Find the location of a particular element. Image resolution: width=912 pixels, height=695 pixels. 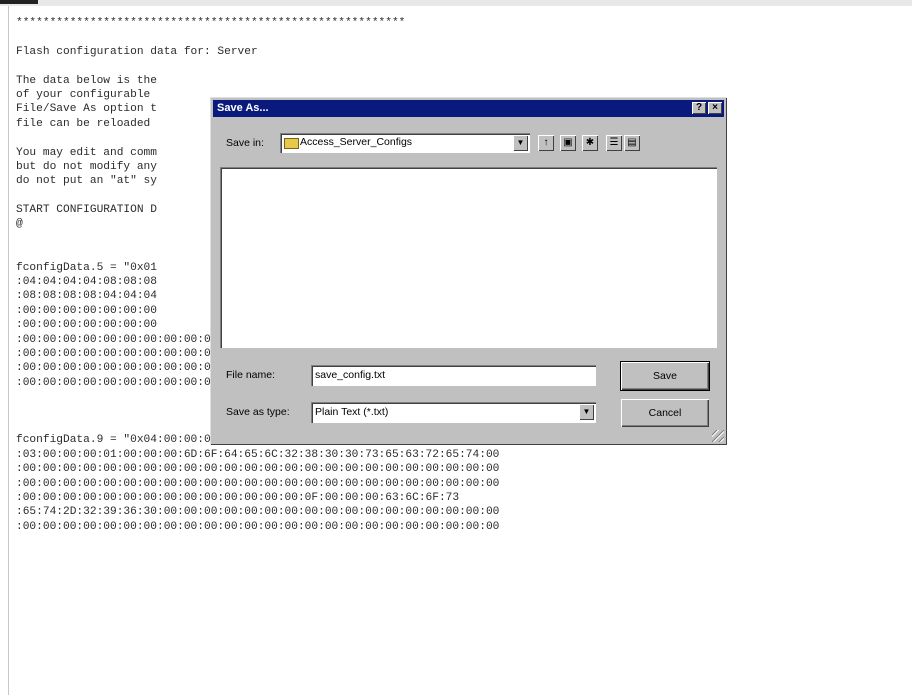

window-top-edge is located at coordinates (456, 3).